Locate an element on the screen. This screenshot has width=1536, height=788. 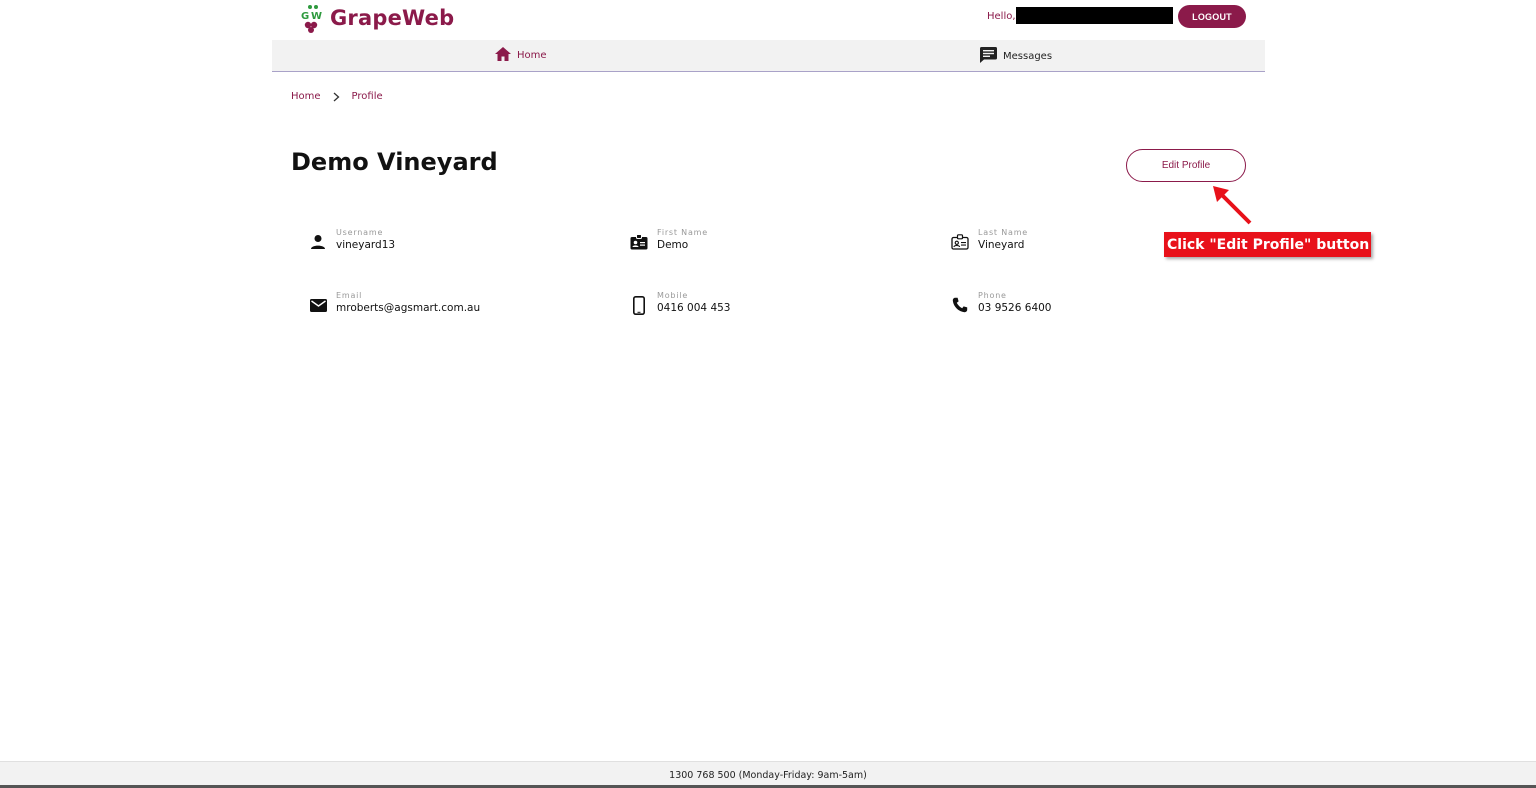
grape-logo-icon: G W is located at coordinates (313, 18).